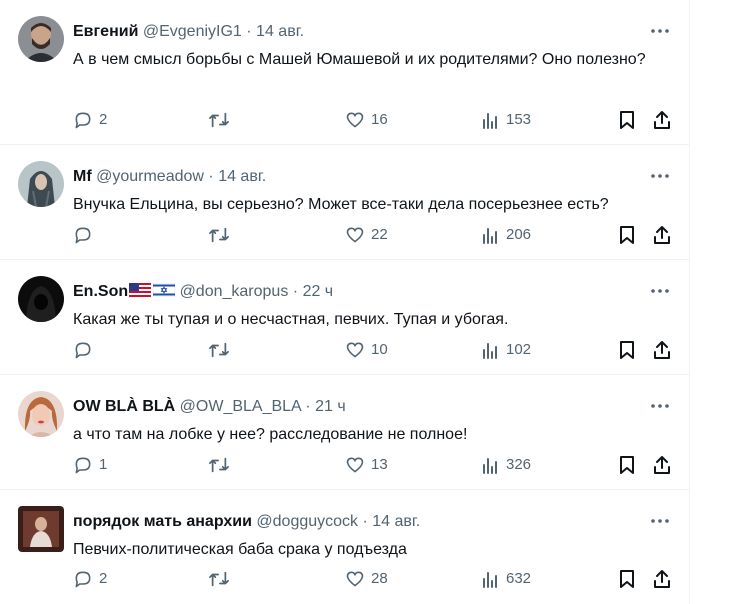 Image resolution: width=732 pixels, height=604 pixels. What do you see at coordinates (379, 464) in the screenshot?
I see `like-count: 13` at bounding box center [379, 464].